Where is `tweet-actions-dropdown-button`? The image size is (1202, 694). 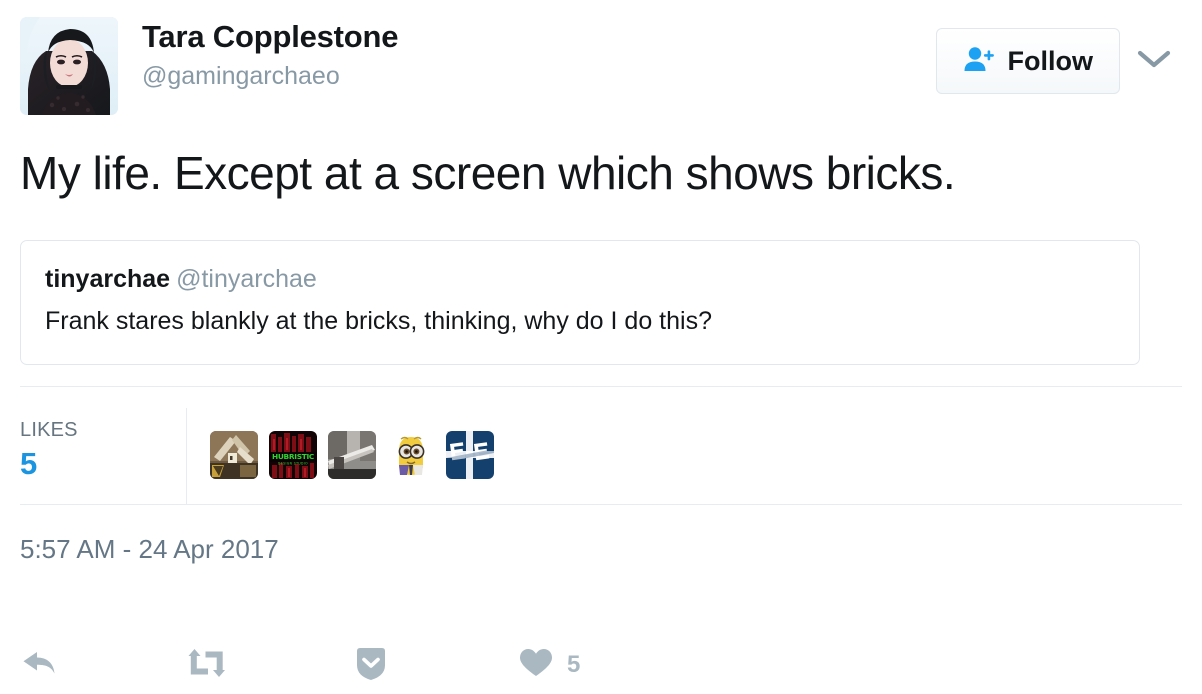 tweet-actions-dropdown-button is located at coordinates (1154, 61).